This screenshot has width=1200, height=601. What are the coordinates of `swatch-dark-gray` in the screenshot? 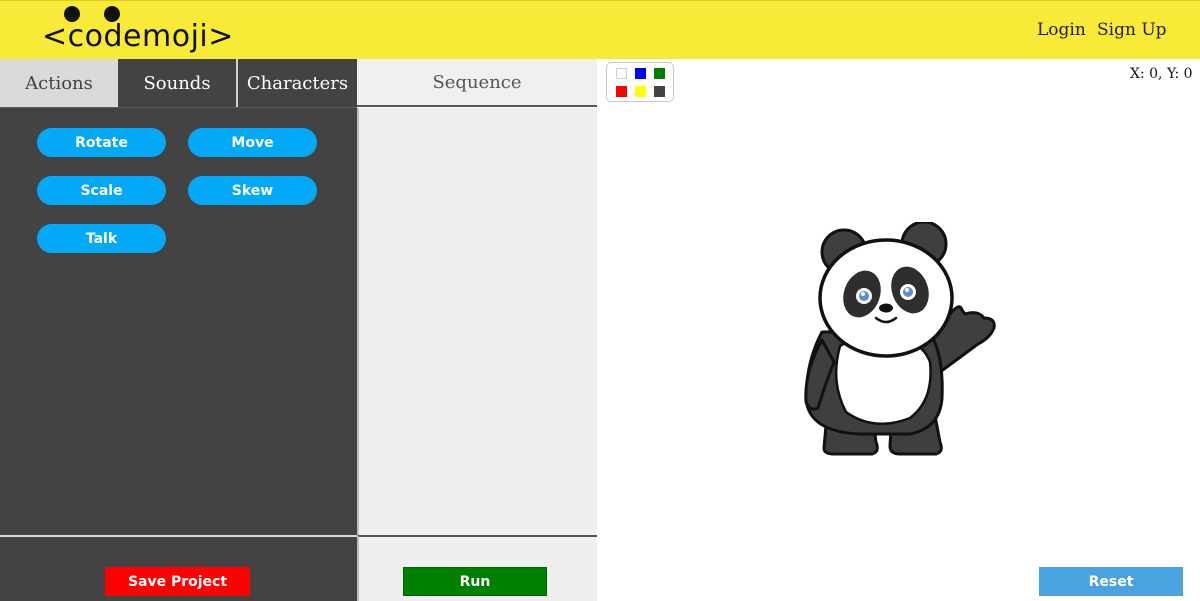 It's located at (659, 91).